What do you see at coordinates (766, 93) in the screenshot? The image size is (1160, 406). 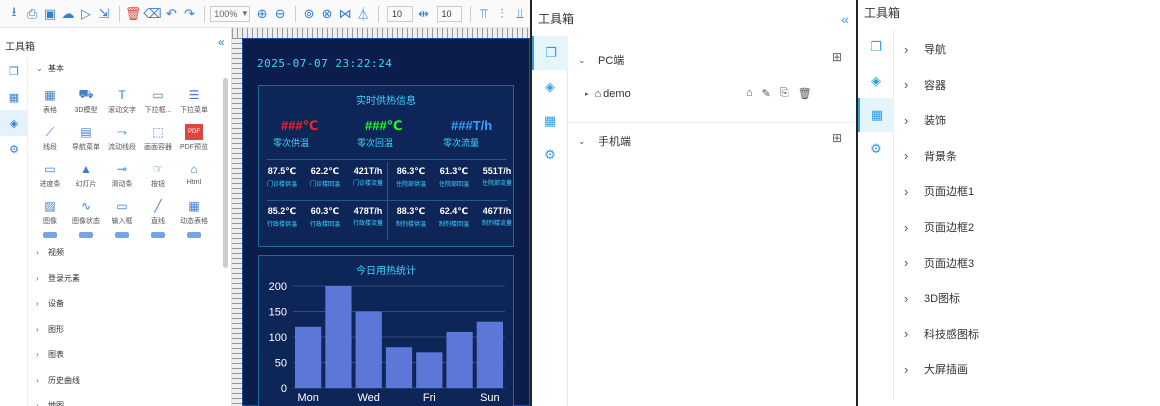 I see `edit-icon: ✎` at bounding box center [766, 93].